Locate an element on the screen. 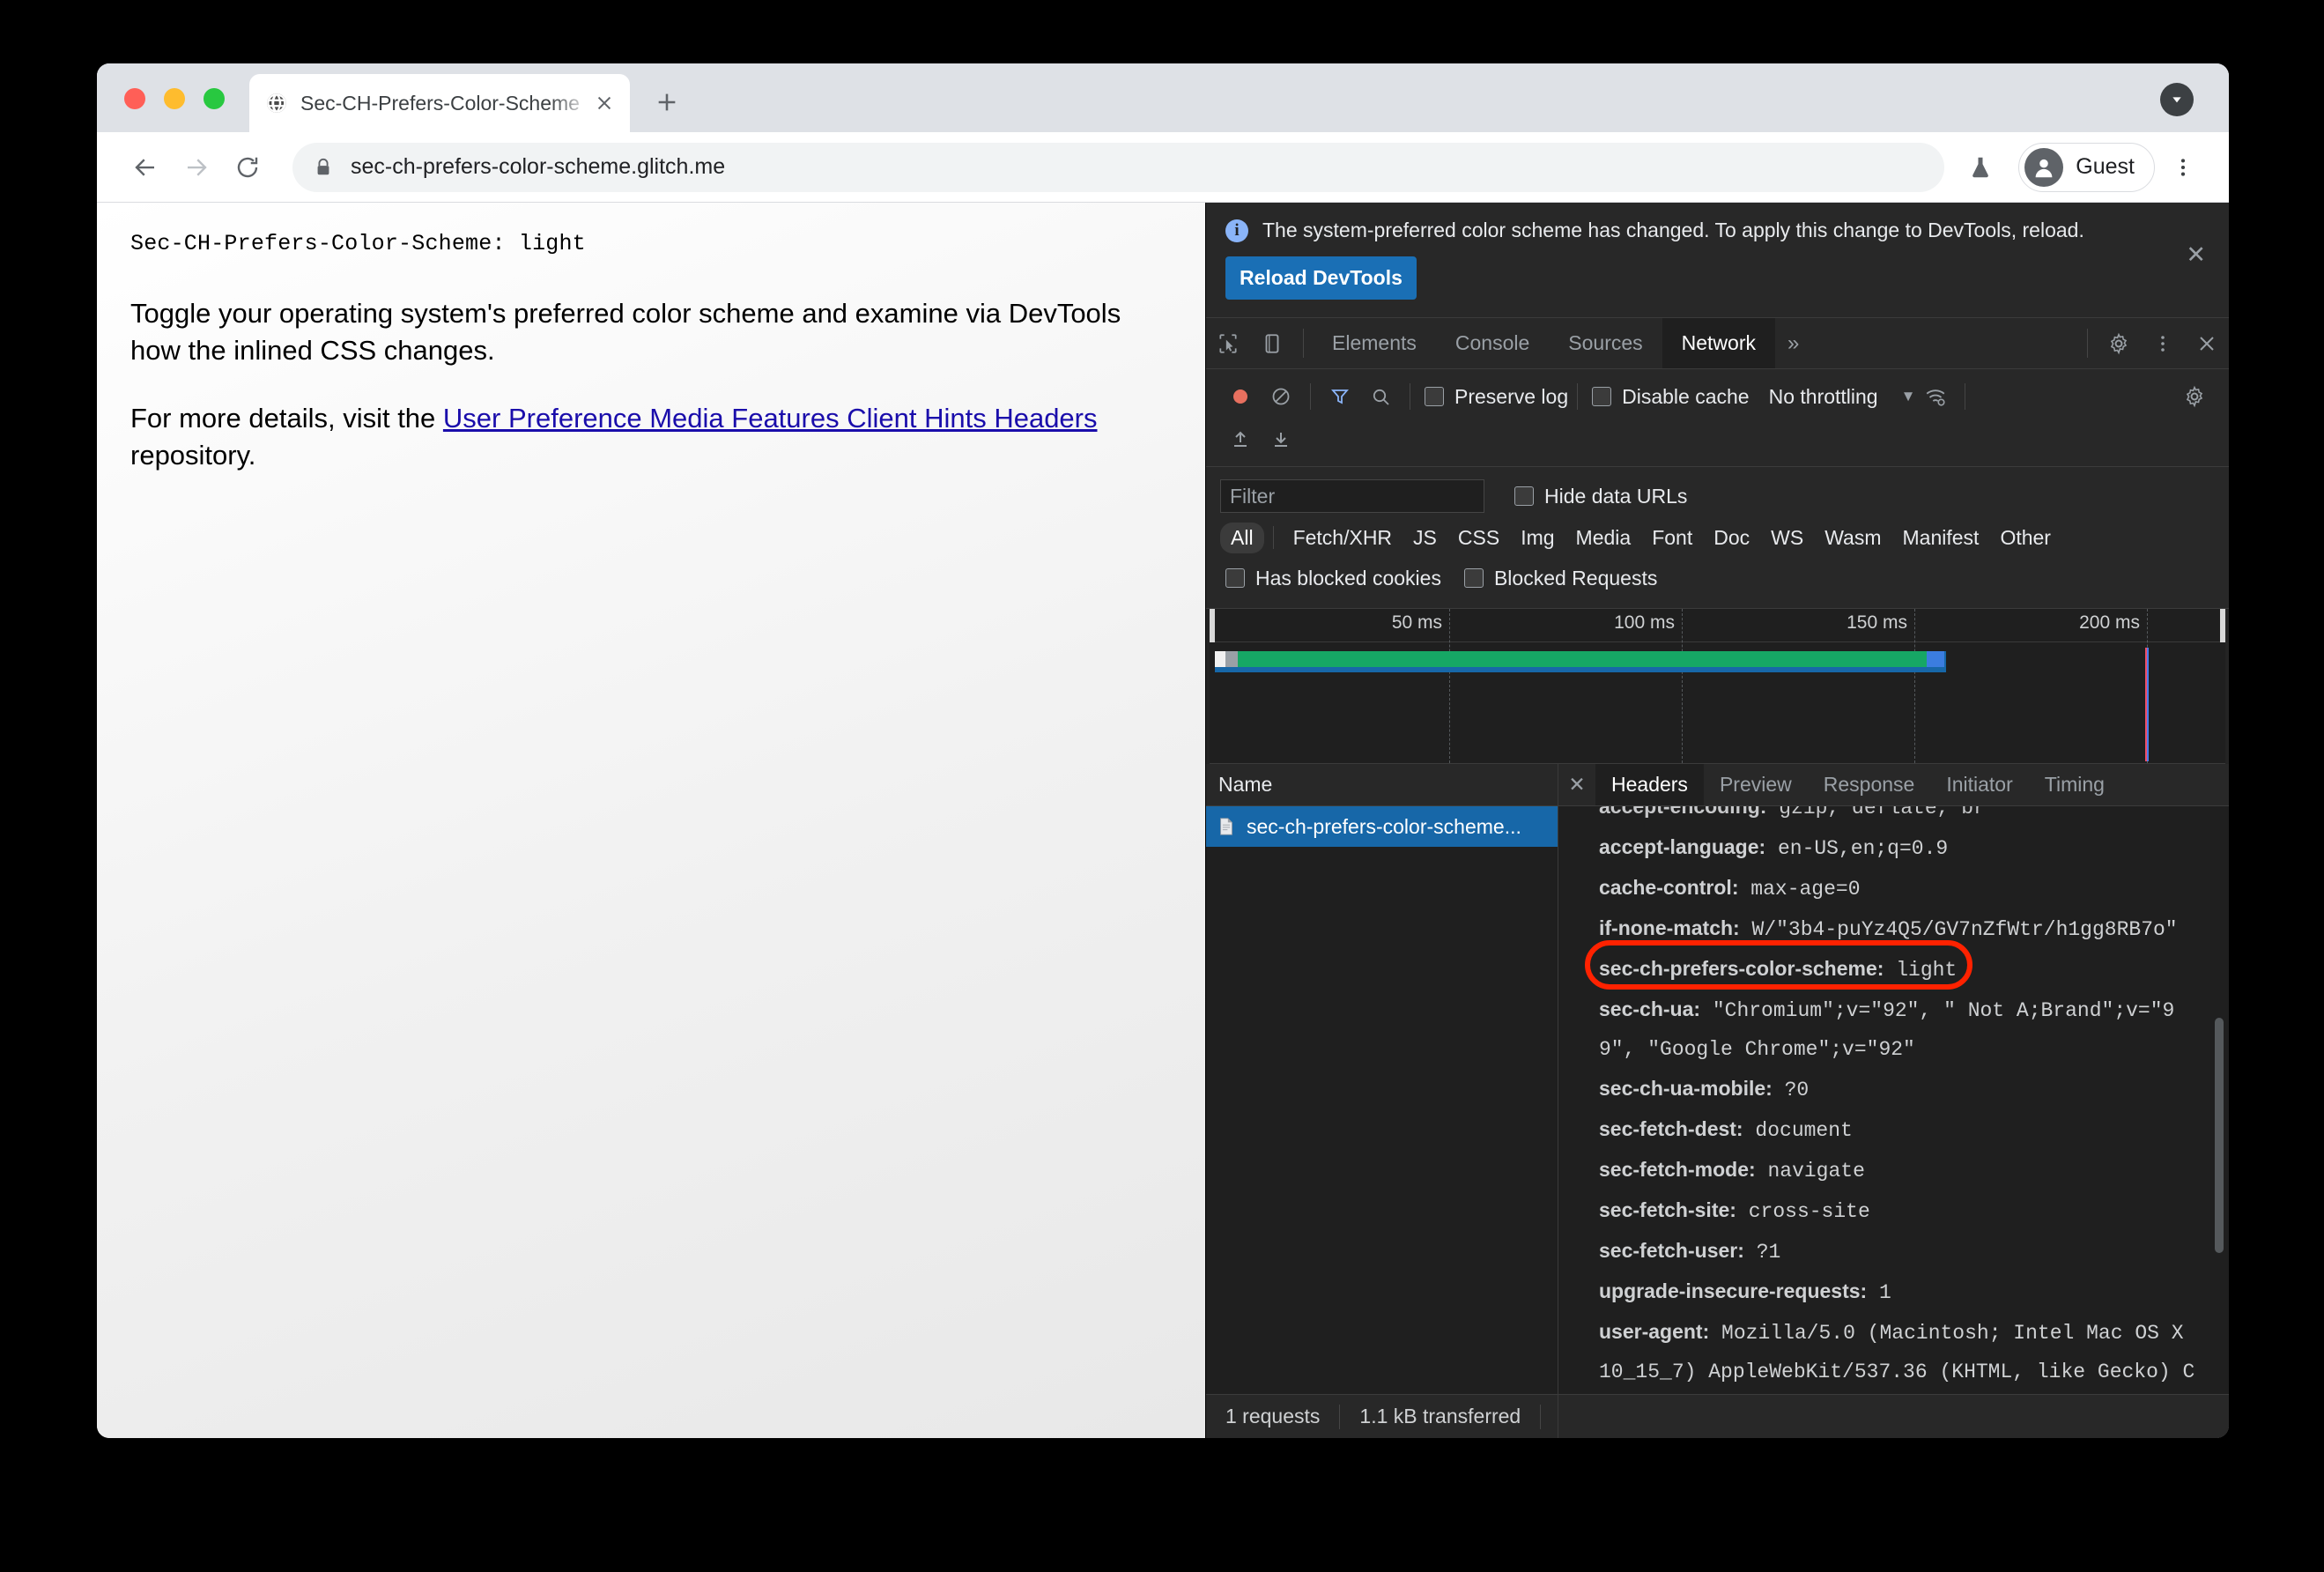 This screenshot has width=2324, height=1572. tab-sources: Sources is located at coordinates (1605, 343).